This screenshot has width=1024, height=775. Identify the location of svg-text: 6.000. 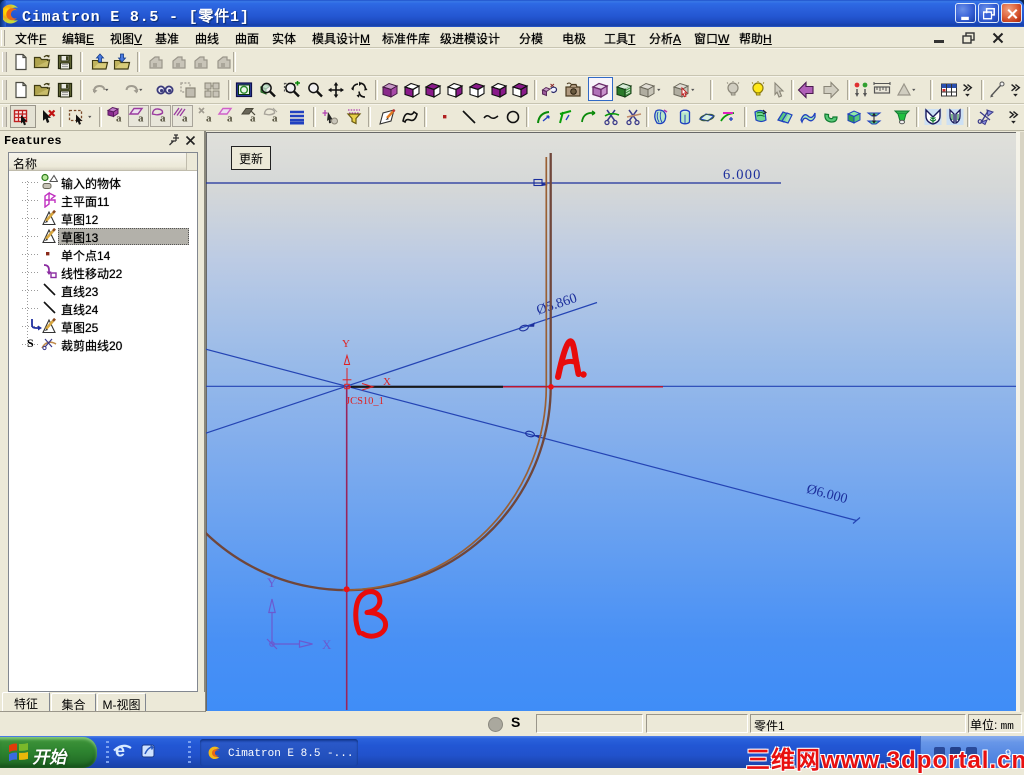
(742, 175).